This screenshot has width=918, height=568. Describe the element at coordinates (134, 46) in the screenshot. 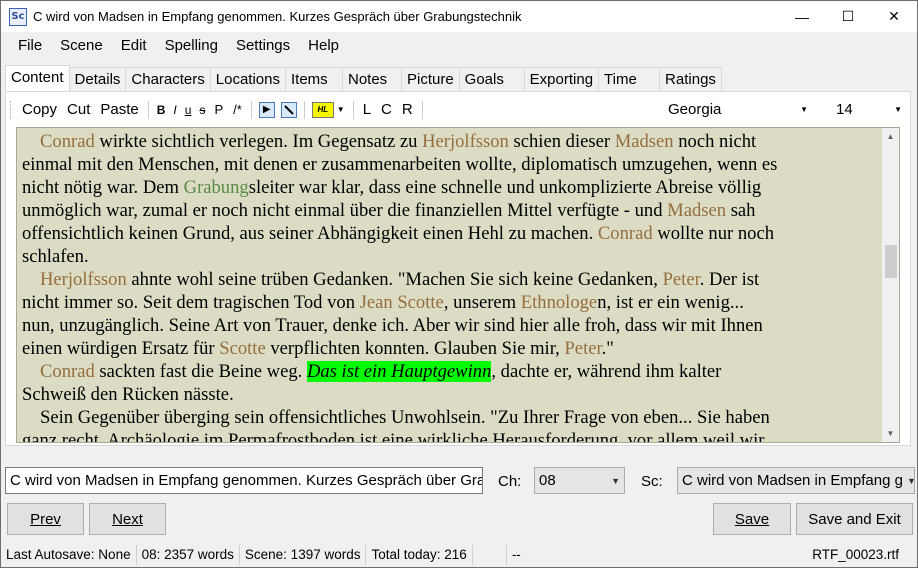

I see `menu-edit: Edit` at that location.